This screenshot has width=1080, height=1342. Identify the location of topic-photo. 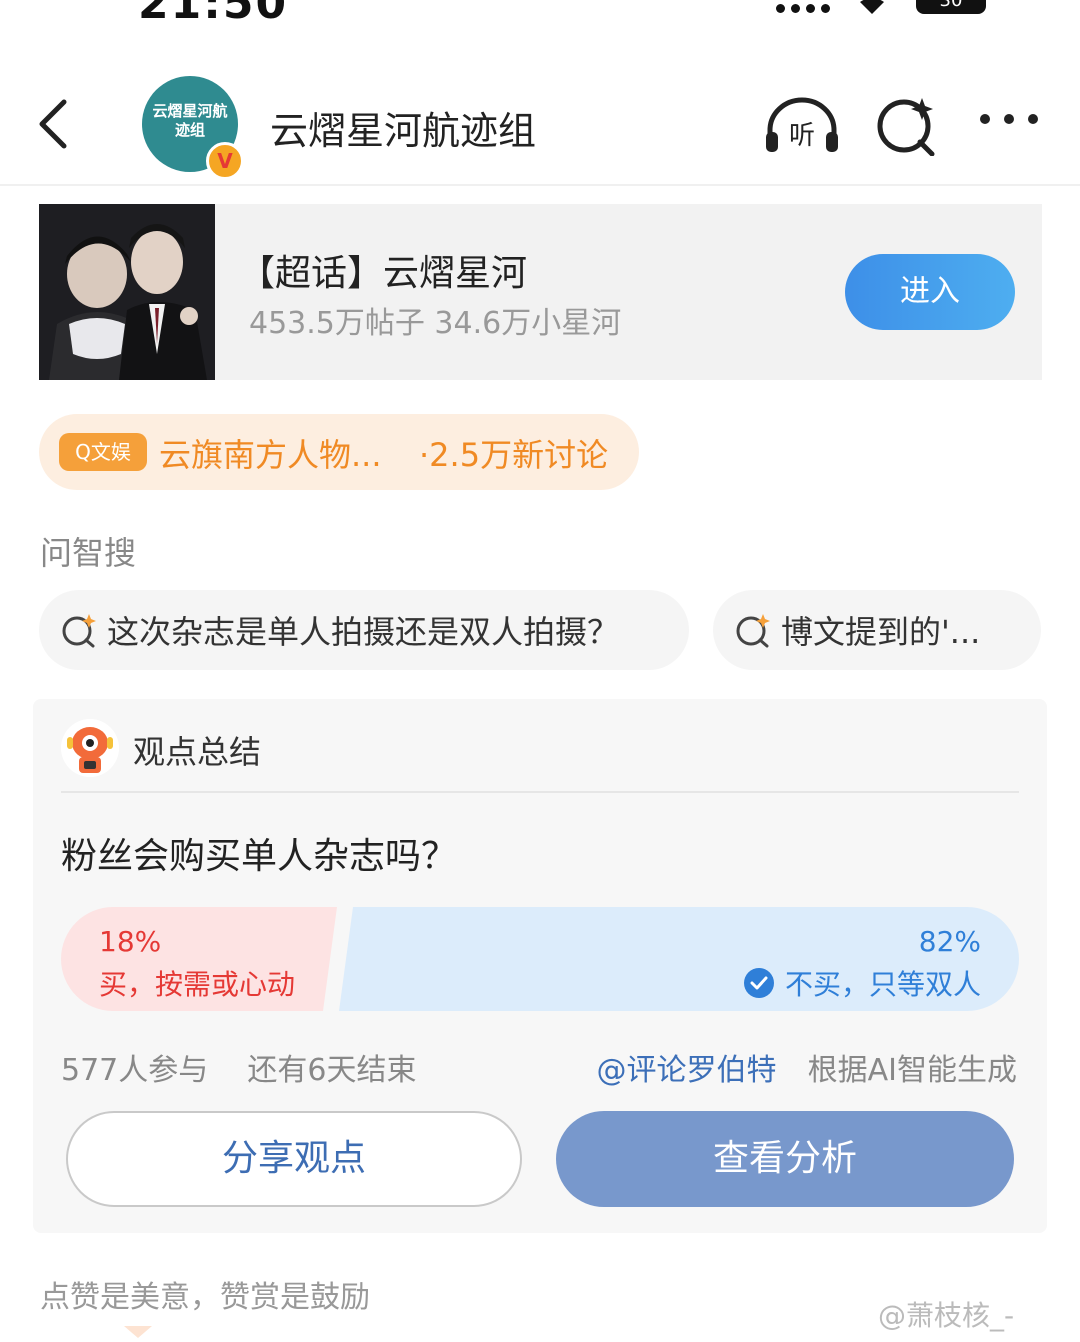
(127, 292).